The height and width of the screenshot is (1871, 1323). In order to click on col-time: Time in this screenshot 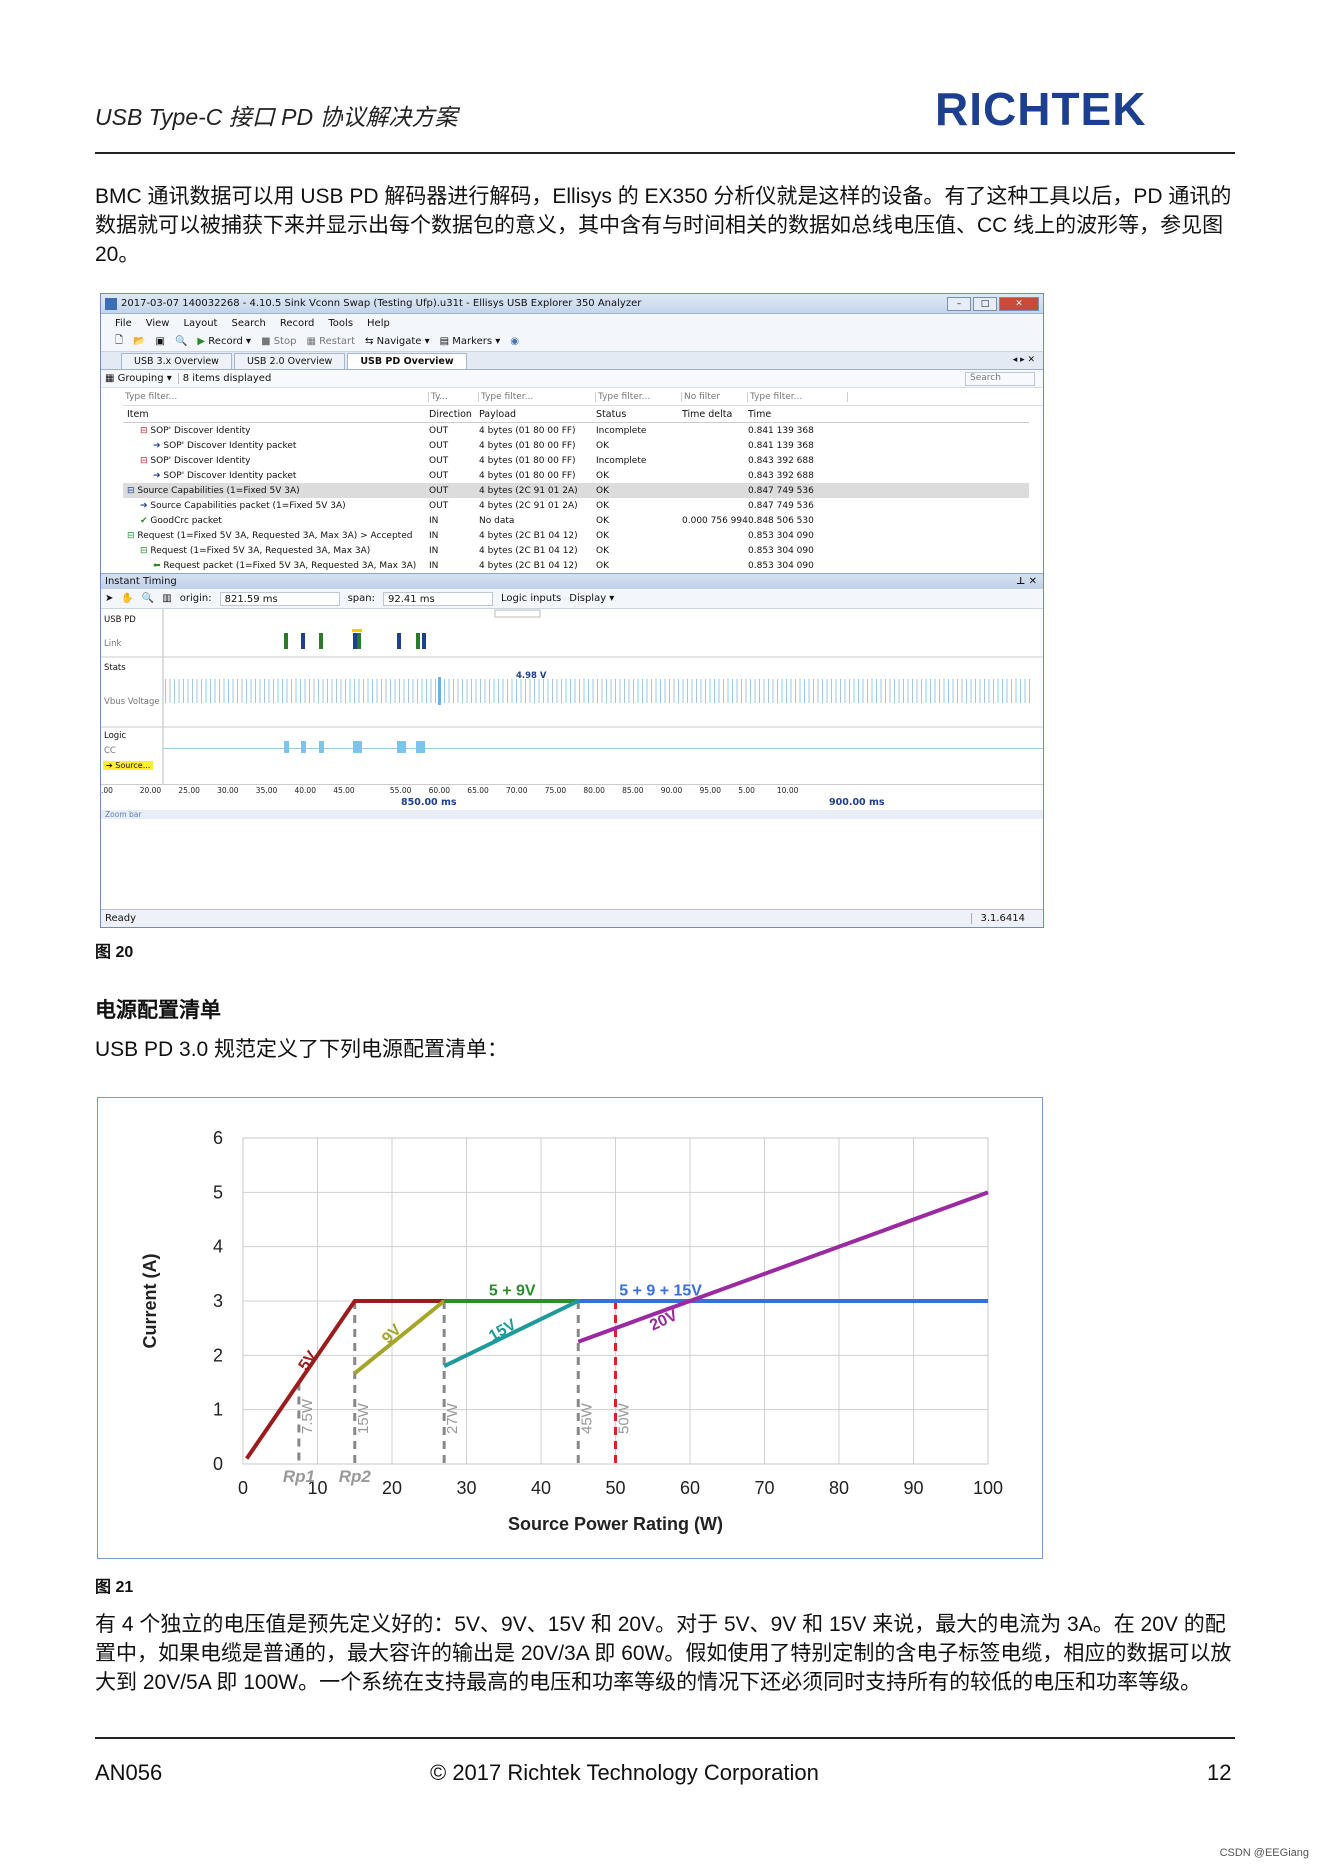, I will do `click(798, 414)`.